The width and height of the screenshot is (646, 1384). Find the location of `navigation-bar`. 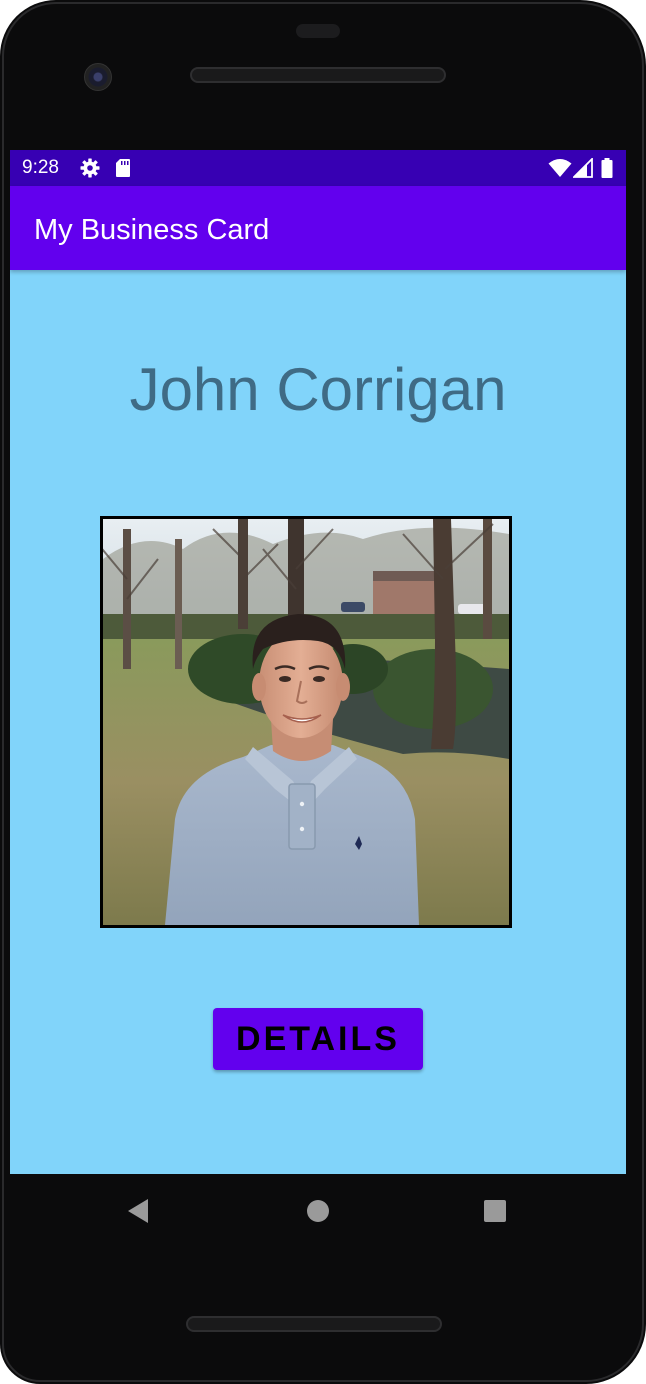

navigation-bar is located at coordinates (318, 1210).